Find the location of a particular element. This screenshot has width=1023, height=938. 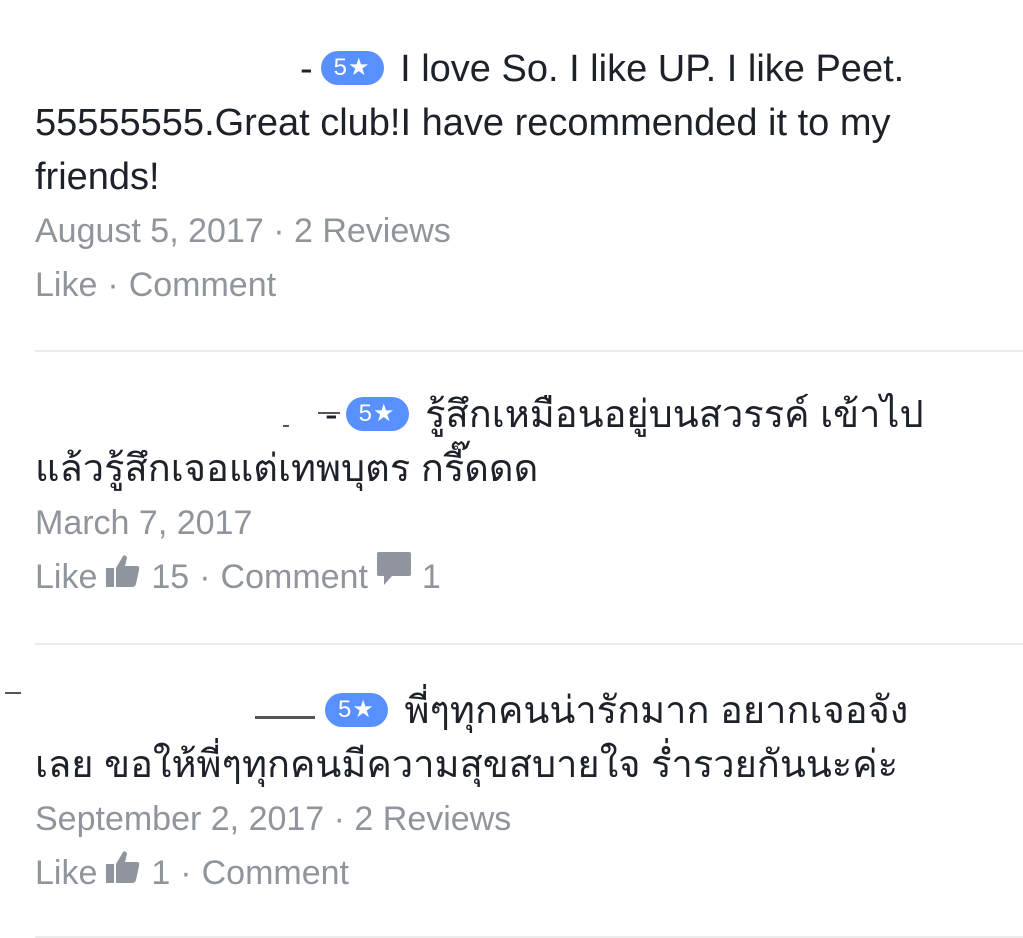

like-count: 15 is located at coordinates (170, 577).